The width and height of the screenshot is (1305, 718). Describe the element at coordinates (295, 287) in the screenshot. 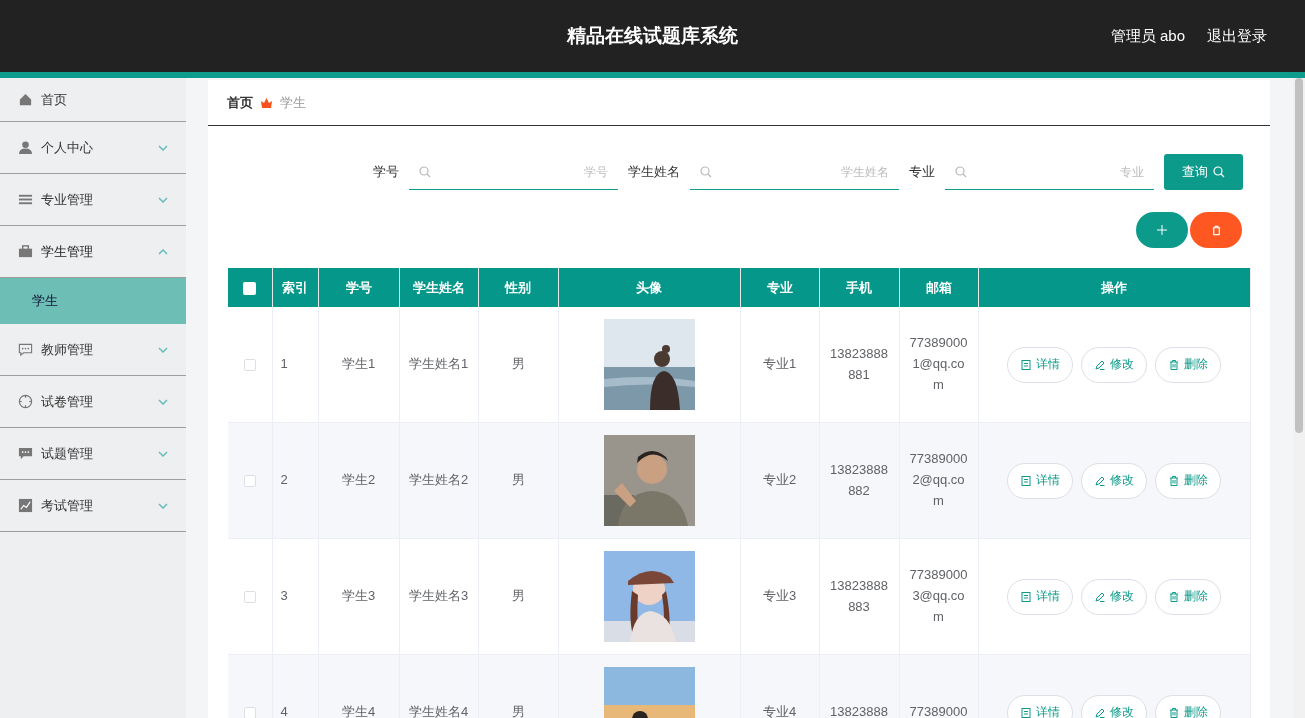

I see `column-header: 索引` at that location.